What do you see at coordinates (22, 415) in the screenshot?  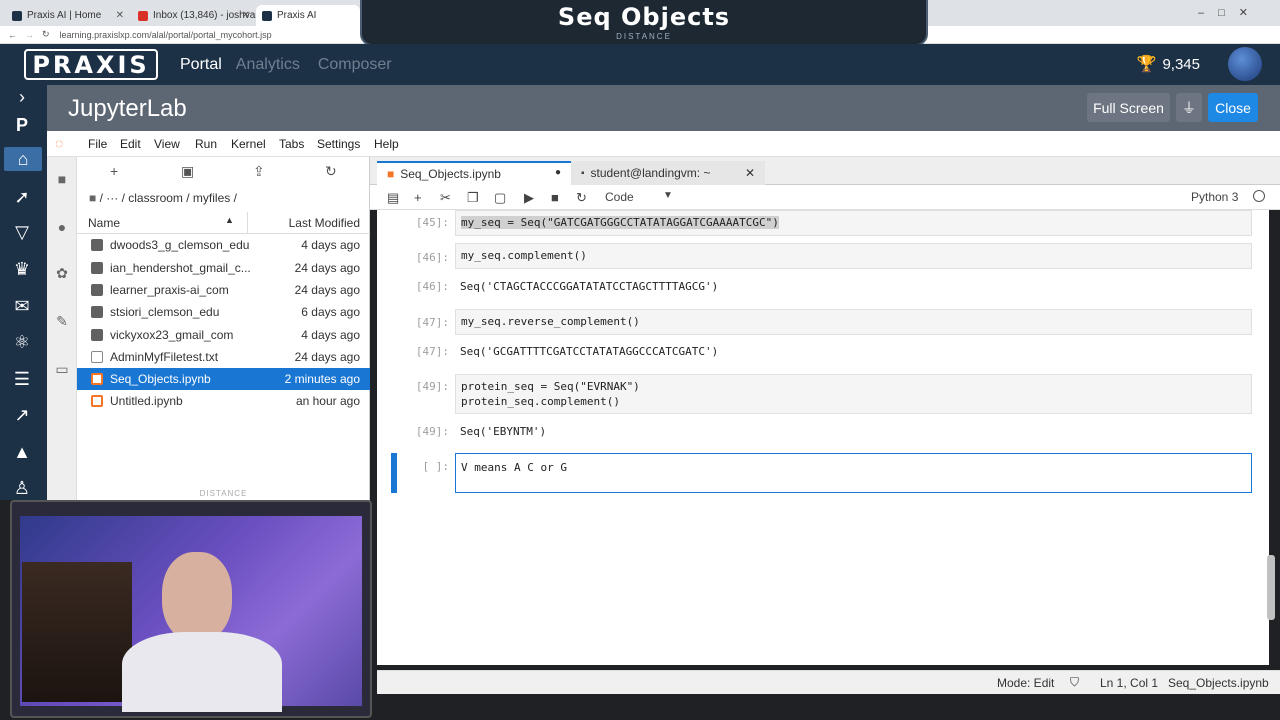 I see `chart-icon: ↗` at bounding box center [22, 415].